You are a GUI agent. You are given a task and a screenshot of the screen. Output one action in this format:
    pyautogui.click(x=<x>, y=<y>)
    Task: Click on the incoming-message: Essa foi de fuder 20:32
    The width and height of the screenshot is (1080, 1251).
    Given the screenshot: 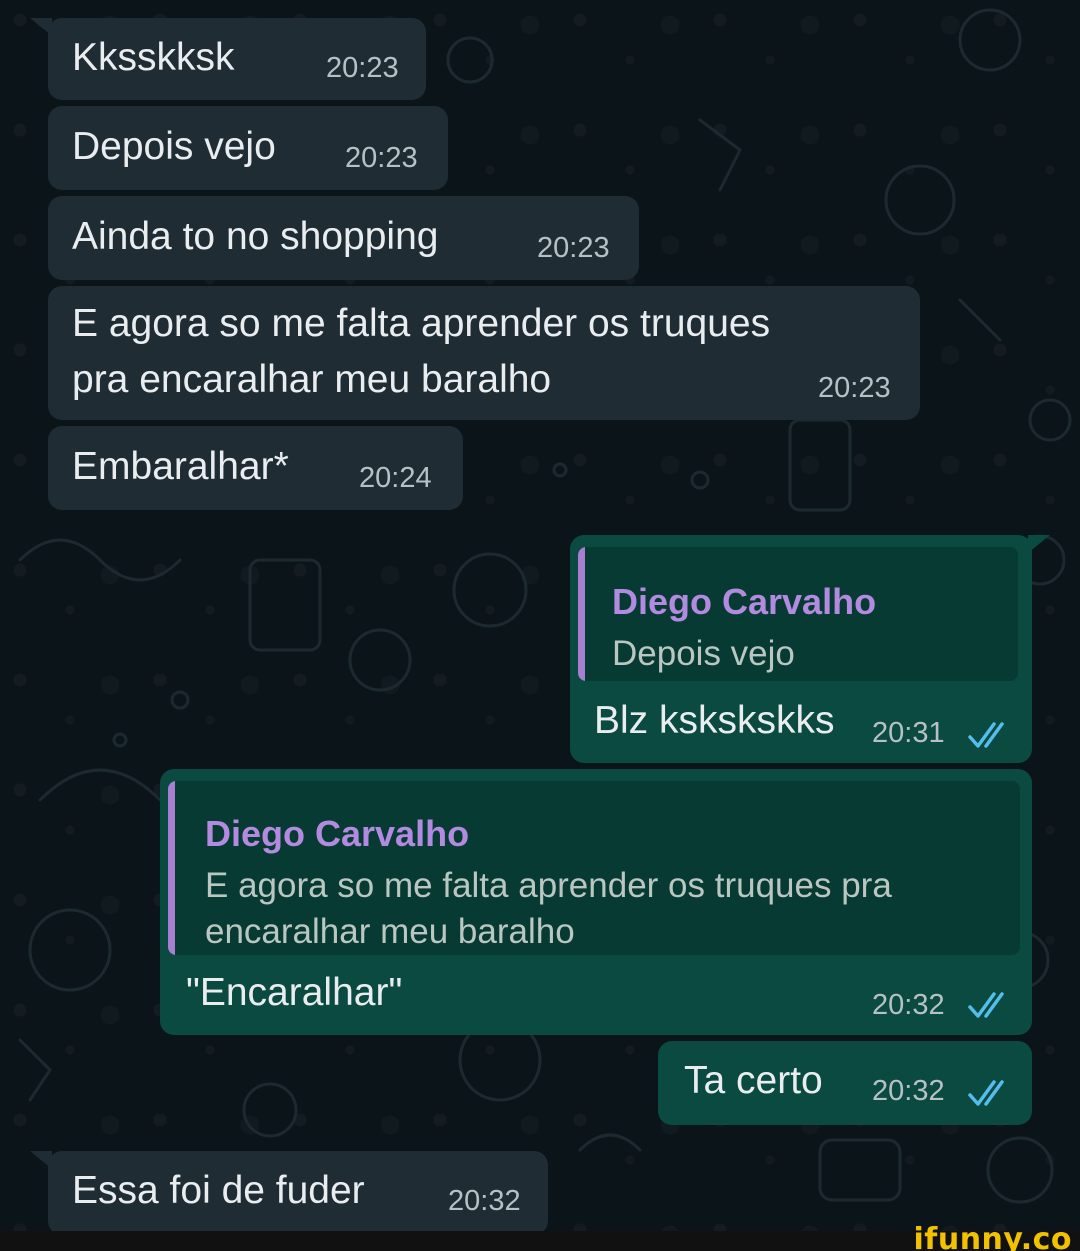 What is the action you would take?
    pyautogui.click(x=289, y=1193)
    